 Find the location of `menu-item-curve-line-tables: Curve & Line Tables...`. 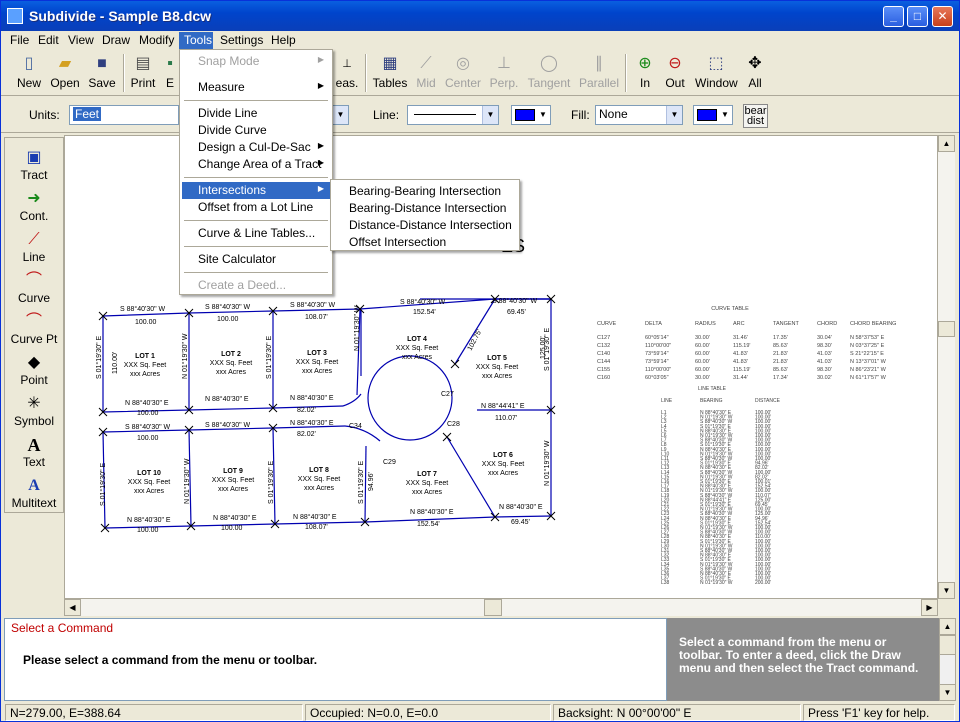

menu-item-curve-line-tables: Curve & Line Tables... is located at coordinates (256, 233).